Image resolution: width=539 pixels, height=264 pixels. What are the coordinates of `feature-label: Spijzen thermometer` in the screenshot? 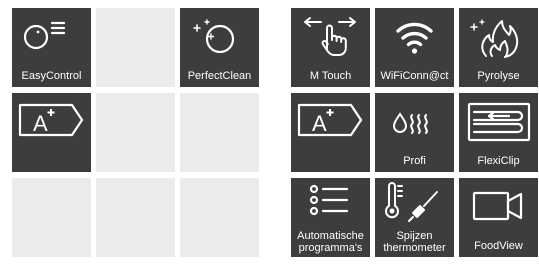 It's located at (414, 242).